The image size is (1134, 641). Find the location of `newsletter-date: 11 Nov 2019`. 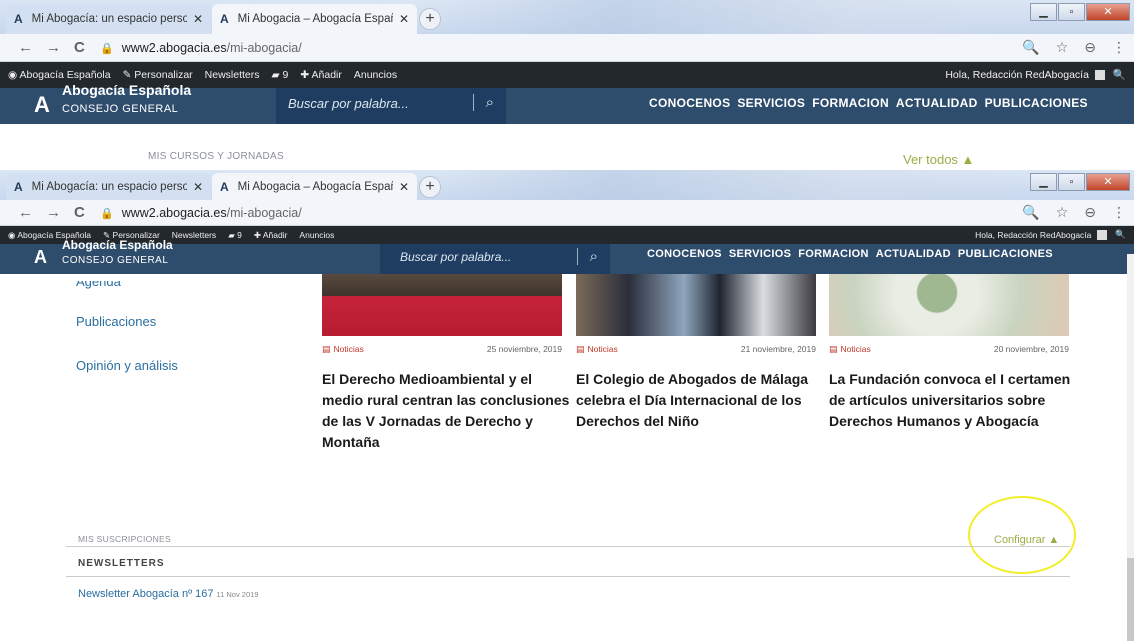

newsletter-date: 11 Nov 2019 is located at coordinates (237, 594).